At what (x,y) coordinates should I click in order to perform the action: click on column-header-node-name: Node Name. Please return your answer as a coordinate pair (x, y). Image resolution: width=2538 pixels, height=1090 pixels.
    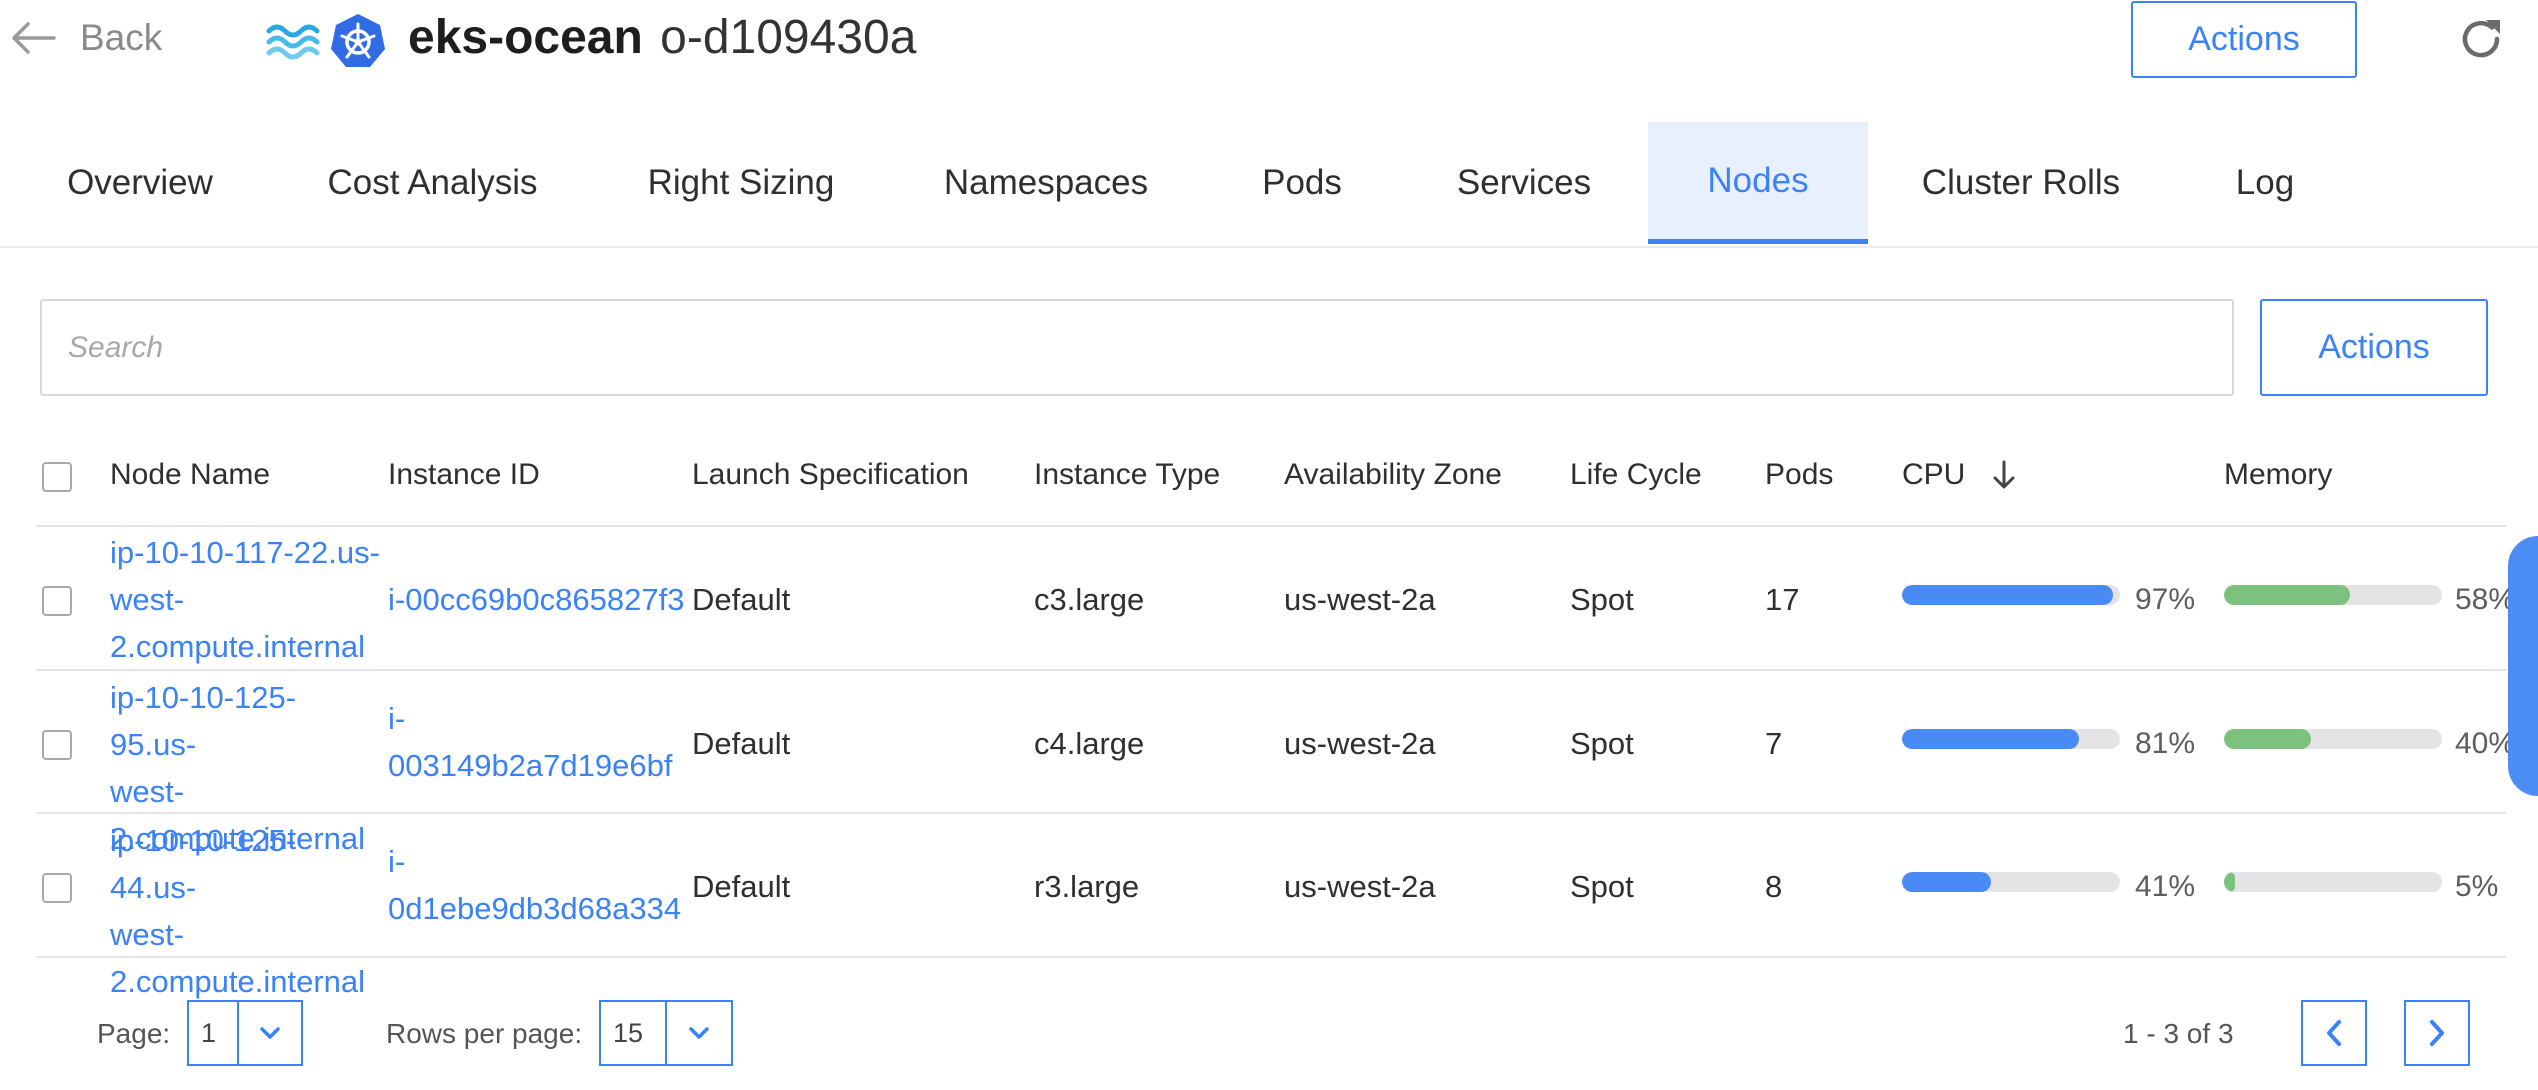
    Looking at the image, I should click on (190, 475).